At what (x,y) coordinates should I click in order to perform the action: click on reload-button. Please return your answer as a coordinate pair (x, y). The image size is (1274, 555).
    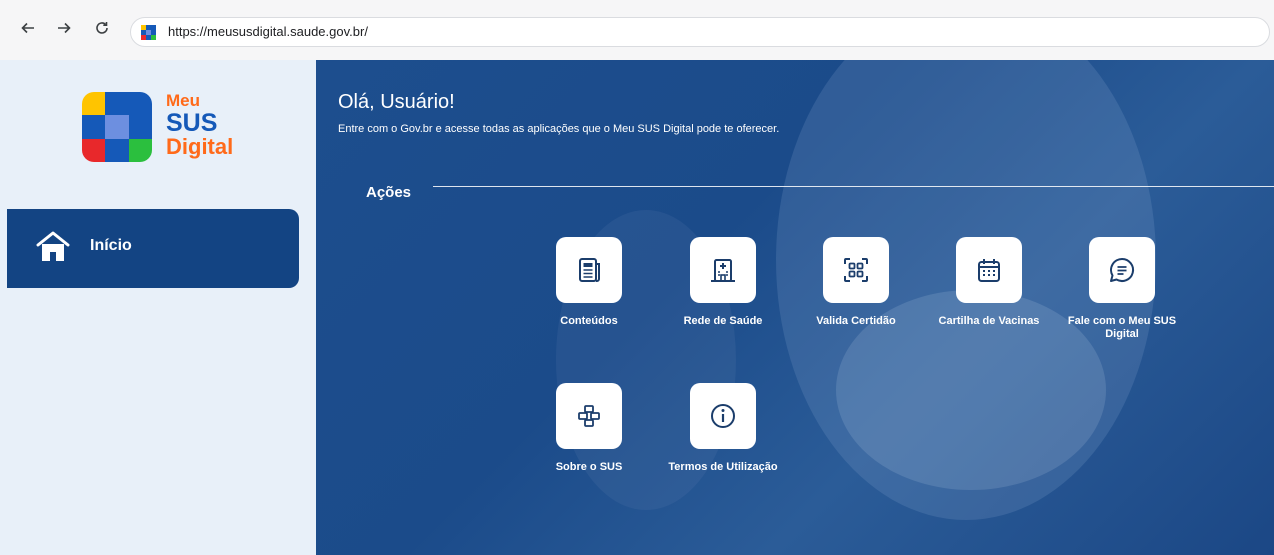
    Looking at the image, I should click on (102, 28).